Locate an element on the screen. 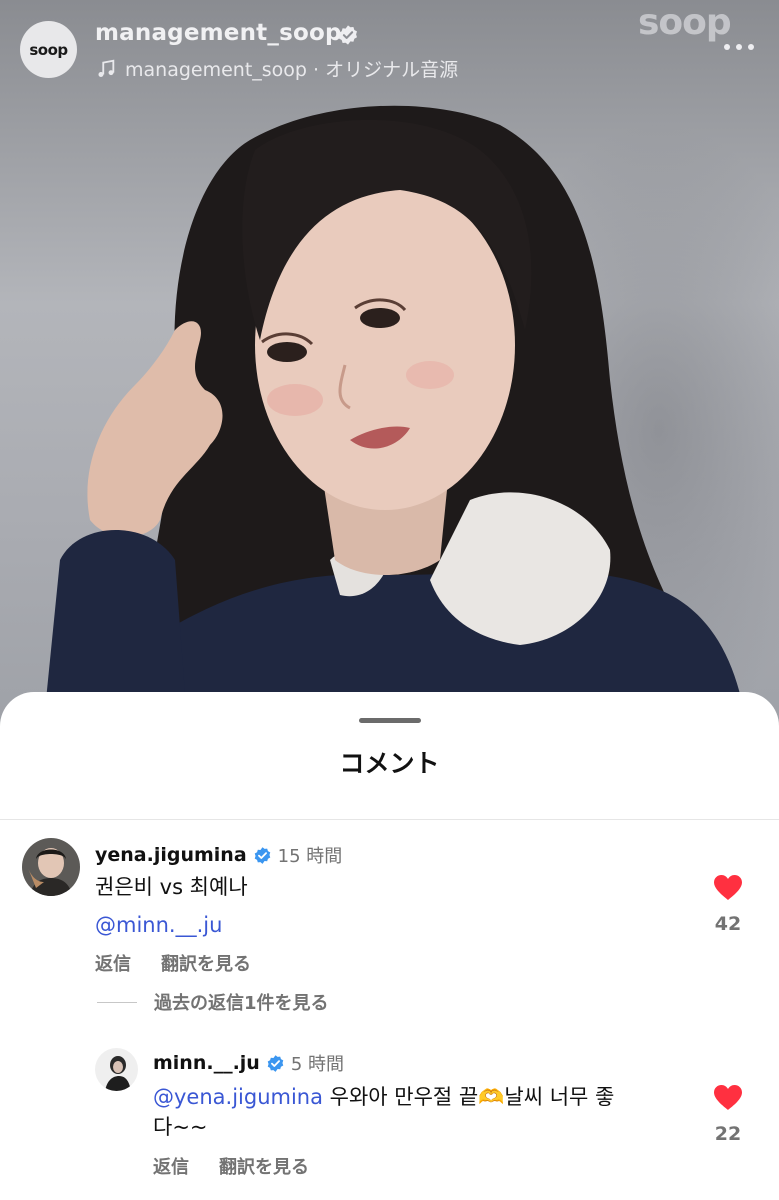 This screenshot has height=1200, width=779. more-options-icon is located at coordinates (739, 47).